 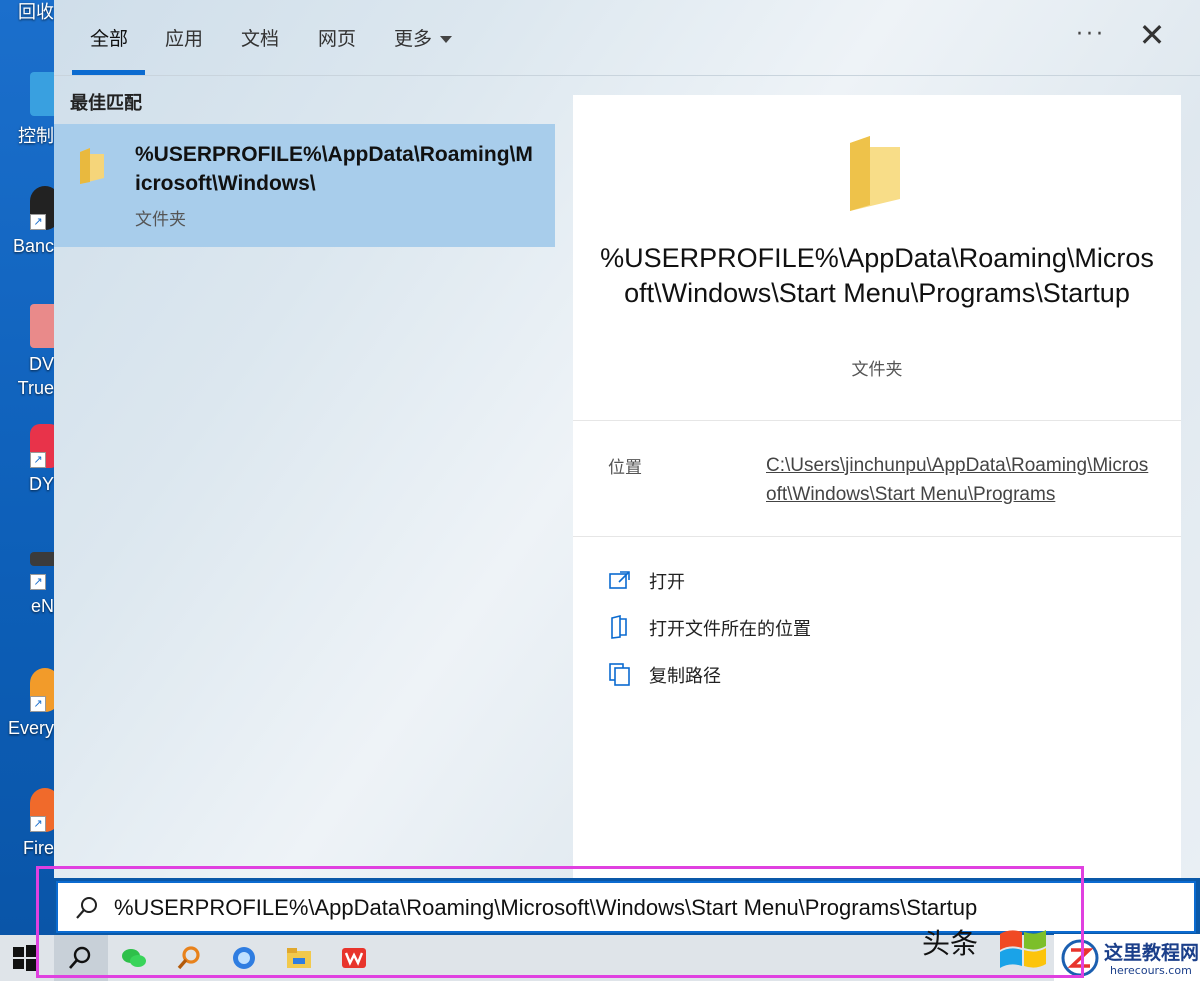 What do you see at coordinates (30, 728) in the screenshot?
I see `desktop-icon-label: Every` at bounding box center [30, 728].